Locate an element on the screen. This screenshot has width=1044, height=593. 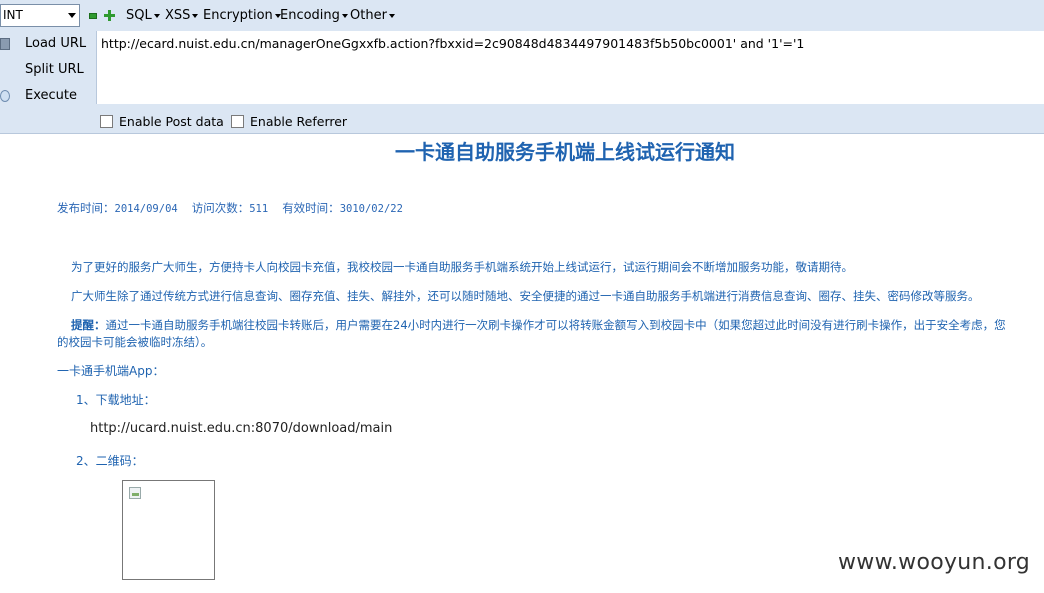
type-select-value: INT is located at coordinates (13, 15).